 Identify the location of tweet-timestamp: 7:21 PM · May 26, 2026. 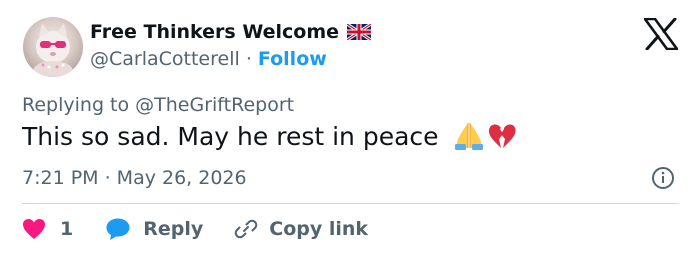
(134, 178).